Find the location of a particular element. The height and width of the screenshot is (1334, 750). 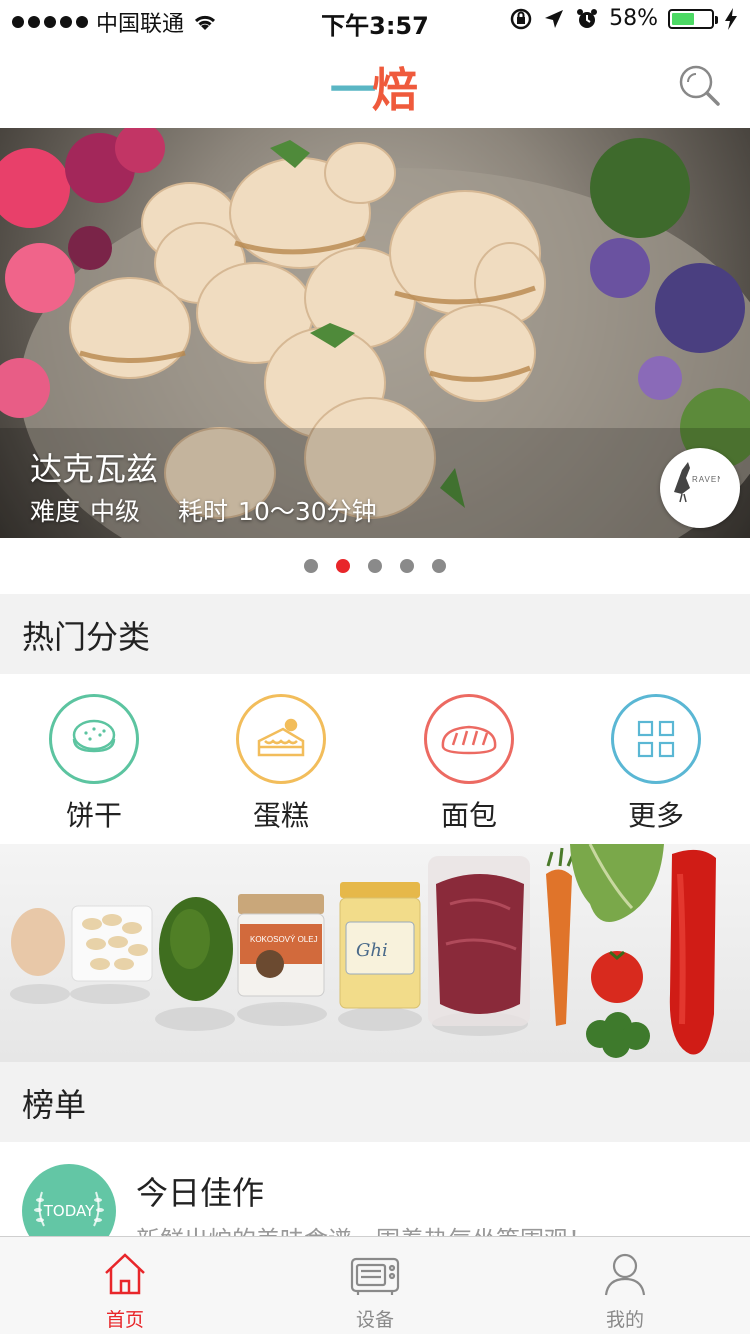

categories-section-header: 热门分类 is located at coordinates (375, 634).